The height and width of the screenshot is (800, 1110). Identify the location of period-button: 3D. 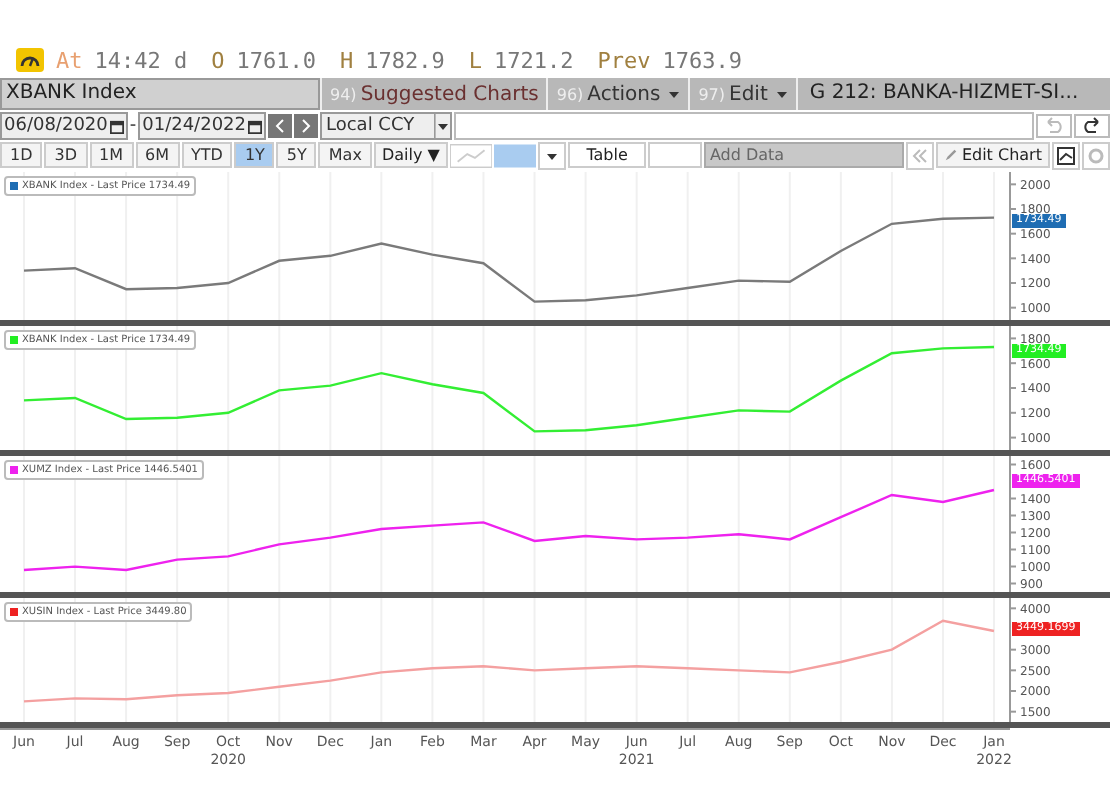
(65, 155).